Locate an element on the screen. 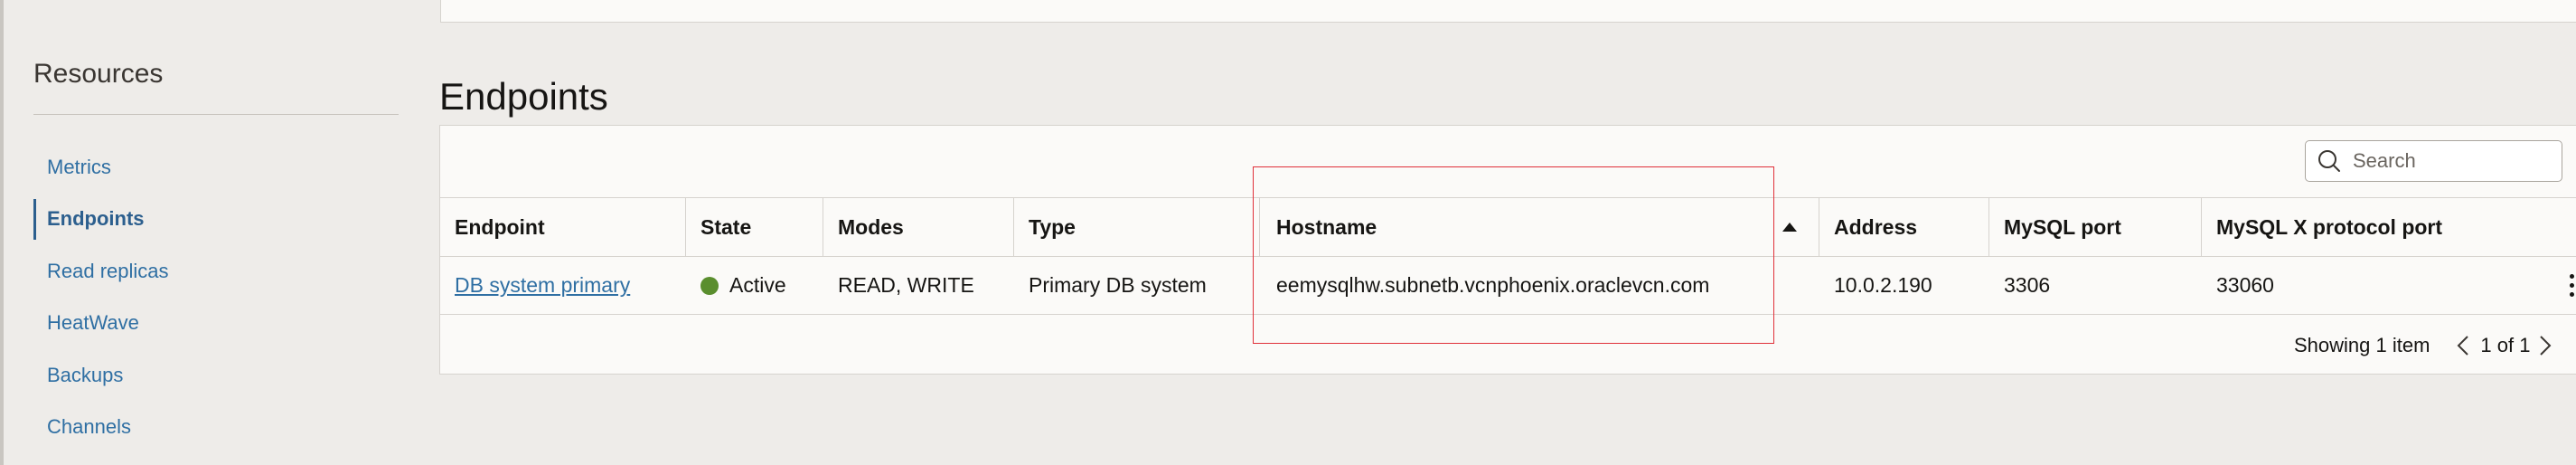  top-panel is located at coordinates (1508, 12).